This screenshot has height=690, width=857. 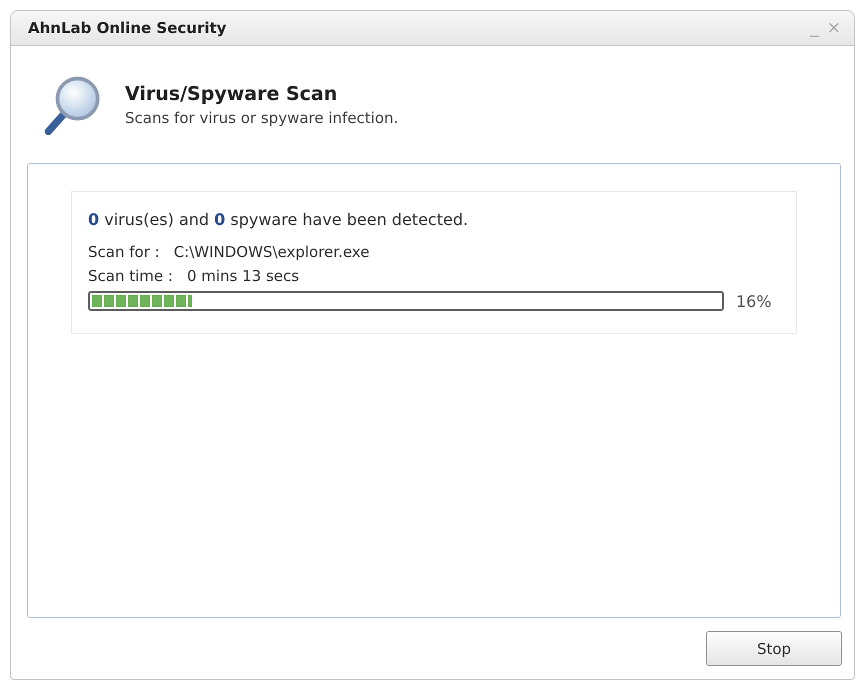 I want to click on field-label: Scan for :, so click(x=124, y=252).